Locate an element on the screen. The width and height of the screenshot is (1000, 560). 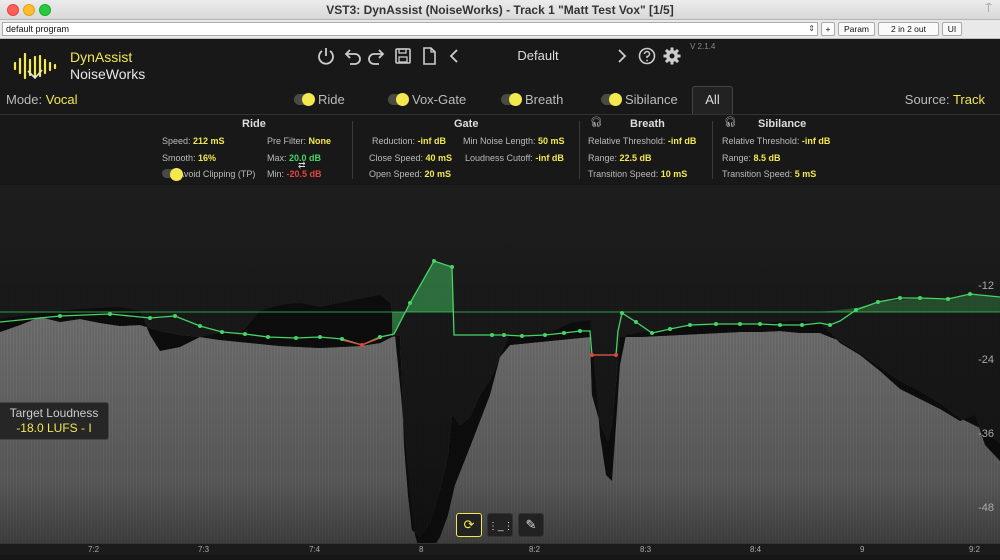
redo-icon is located at coordinates (377, 56).